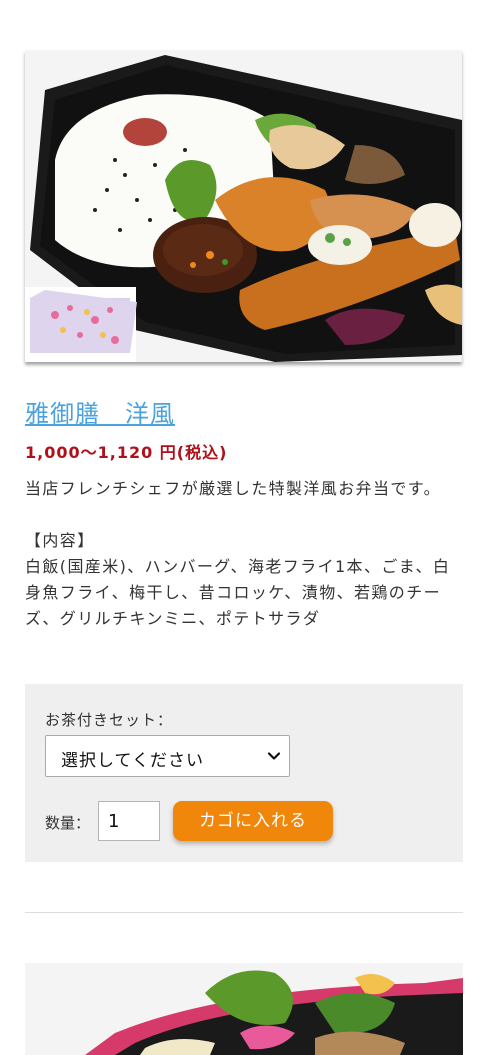 The height and width of the screenshot is (1055, 488). What do you see at coordinates (68, 823) in the screenshot?
I see `quantity-label: 数量：` at bounding box center [68, 823].